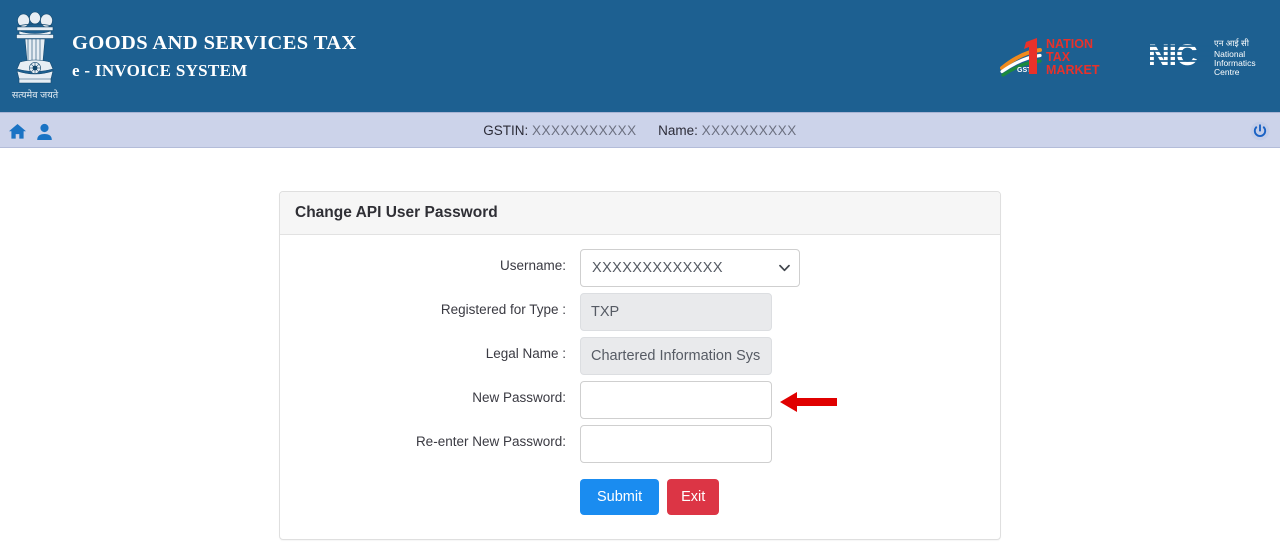  What do you see at coordinates (532, 265) in the screenshot?
I see `username-label: Username:` at bounding box center [532, 265].